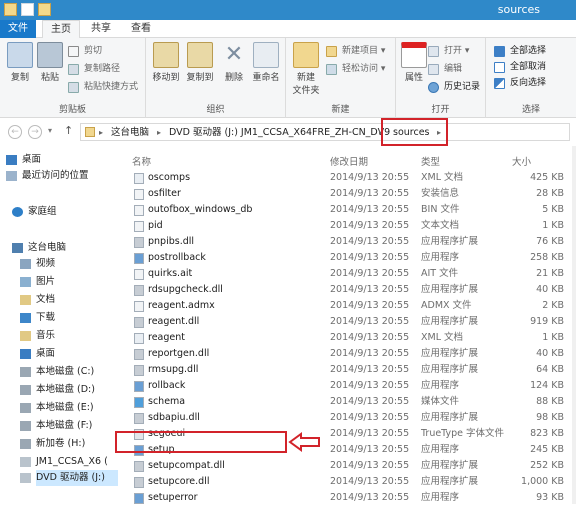  What do you see at coordinates (35, 132) in the screenshot?
I see `forward-icon: →` at bounding box center [35, 132].